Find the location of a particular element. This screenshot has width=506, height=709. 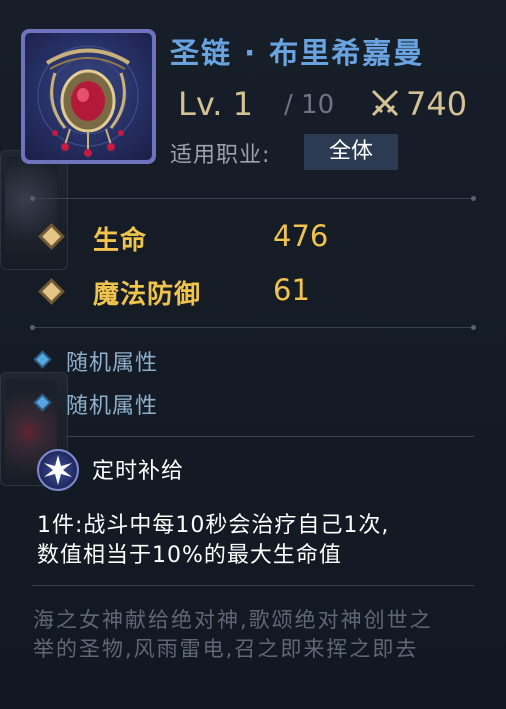

item-name: 圣链 · 布里希嘉曼 is located at coordinates (297, 53).